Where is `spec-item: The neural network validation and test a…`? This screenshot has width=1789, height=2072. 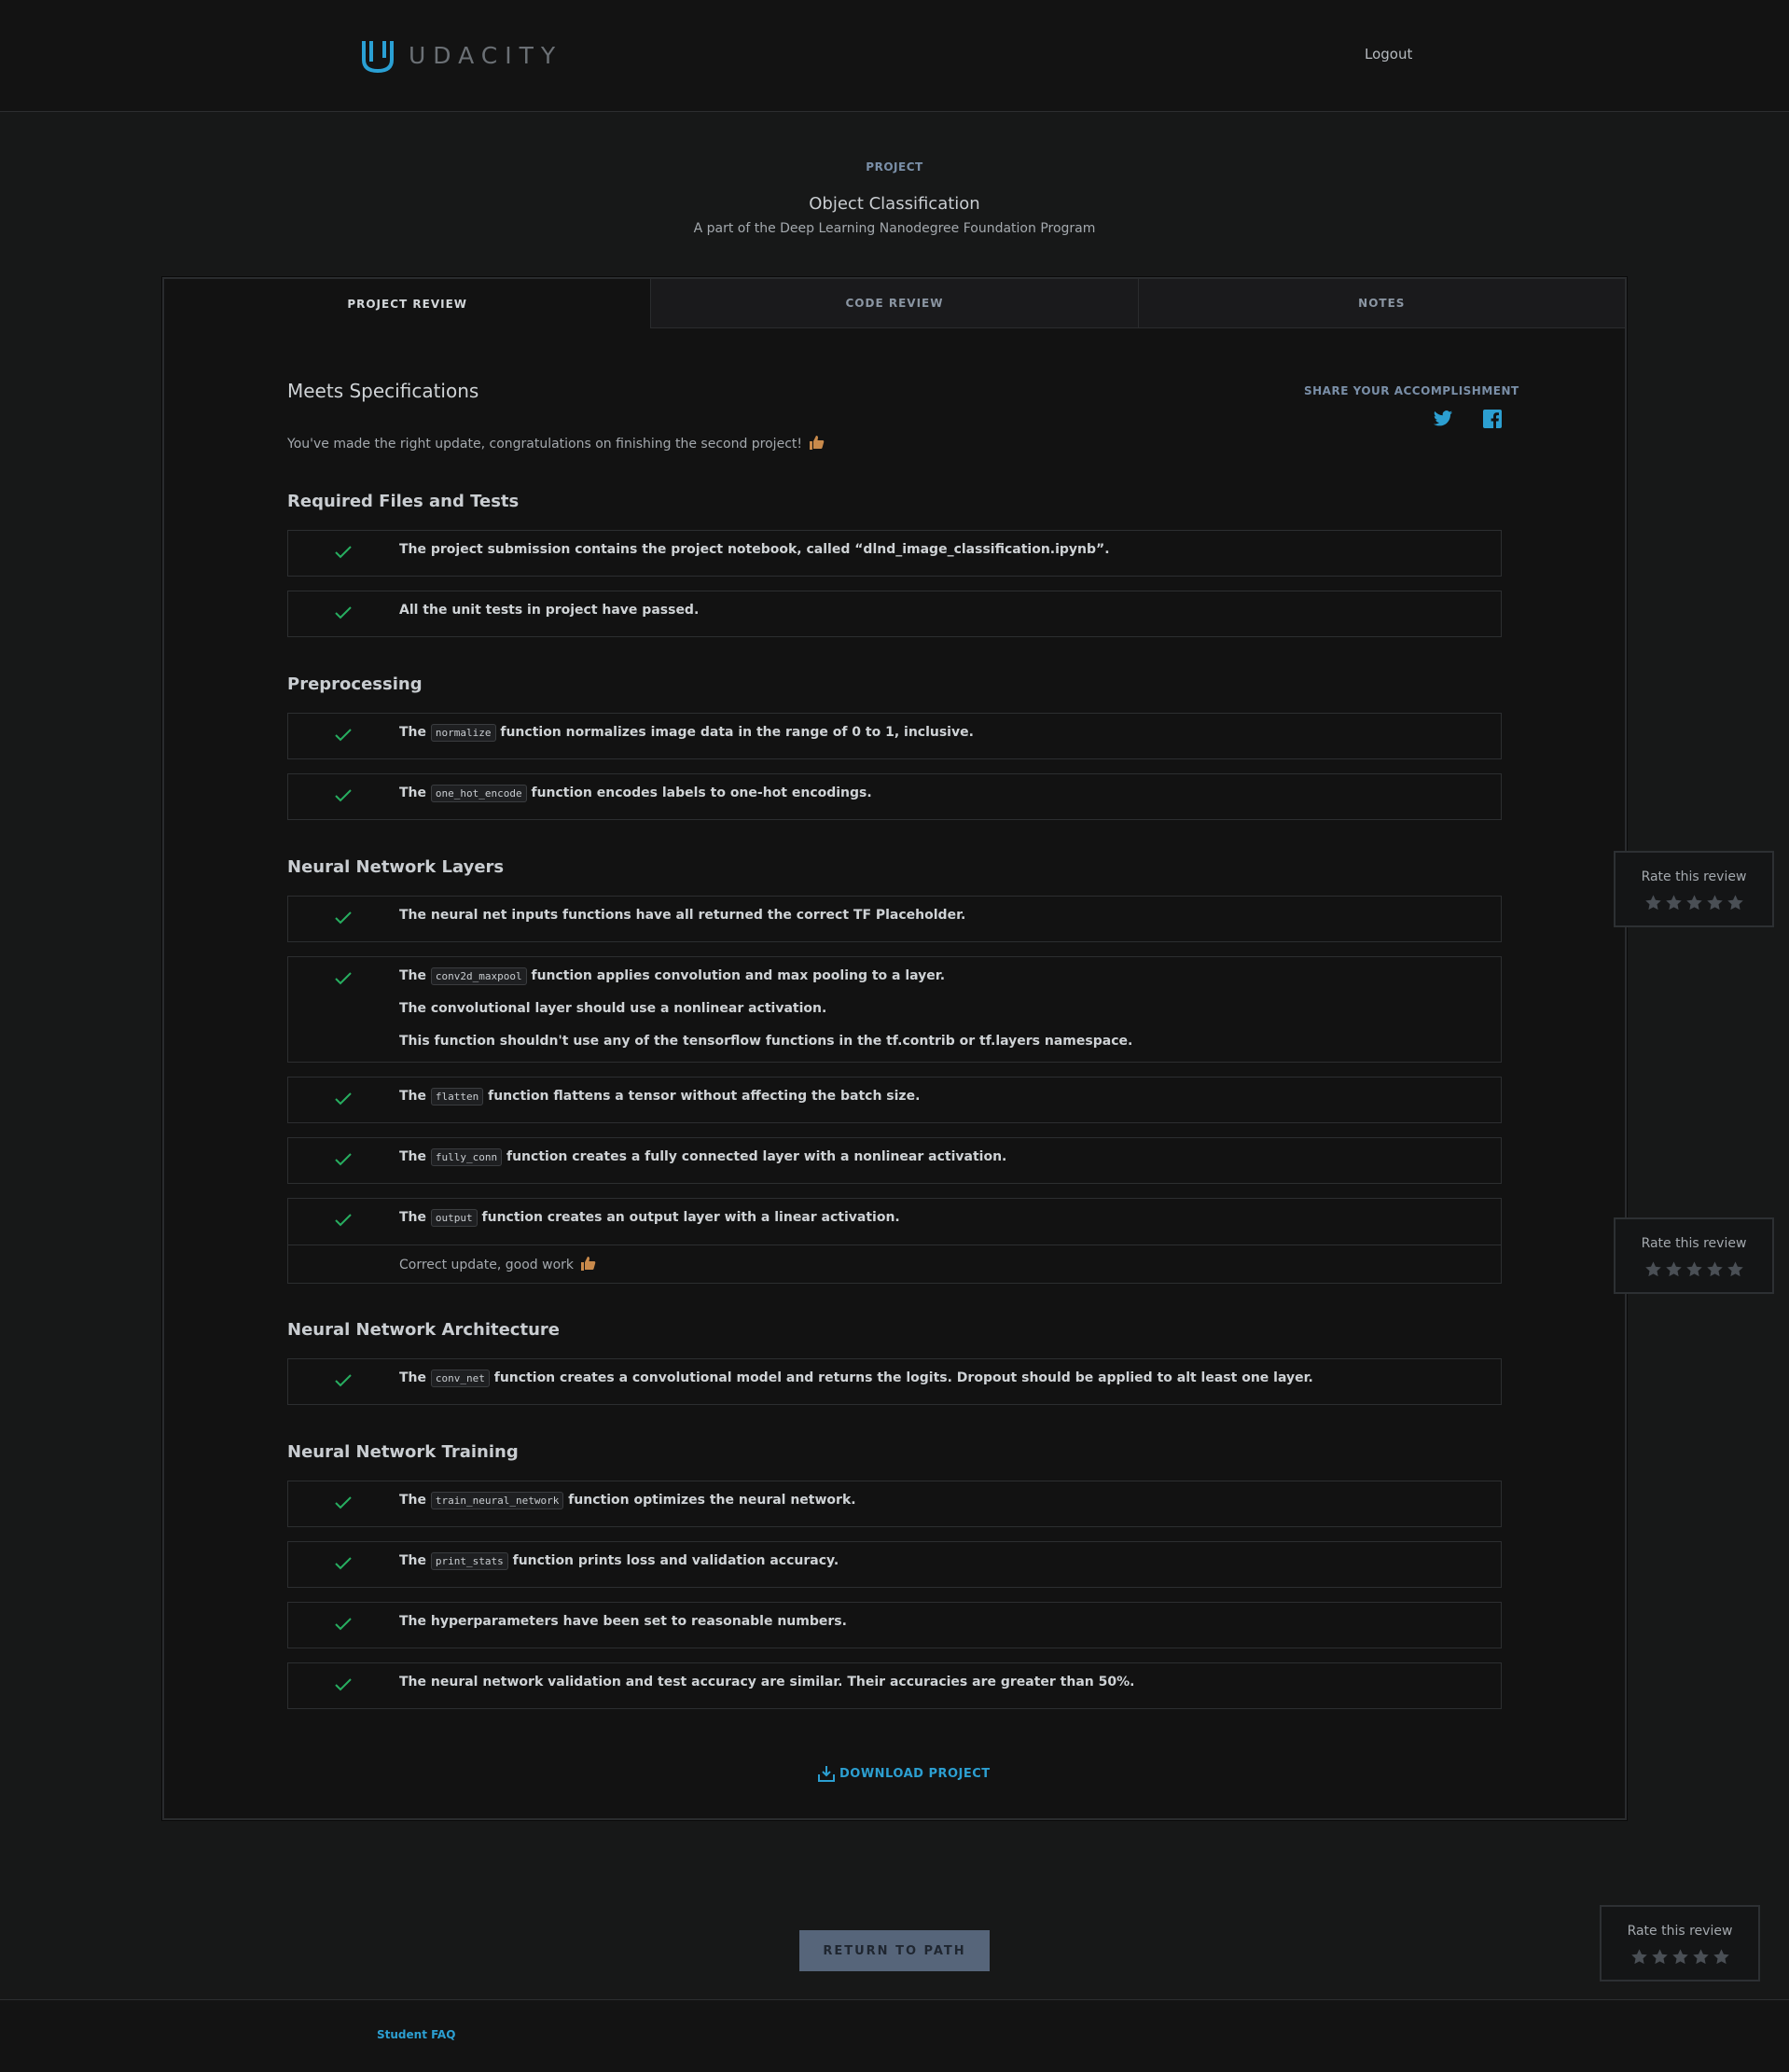 spec-item: The neural network validation and test a… is located at coordinates (894, 1685).